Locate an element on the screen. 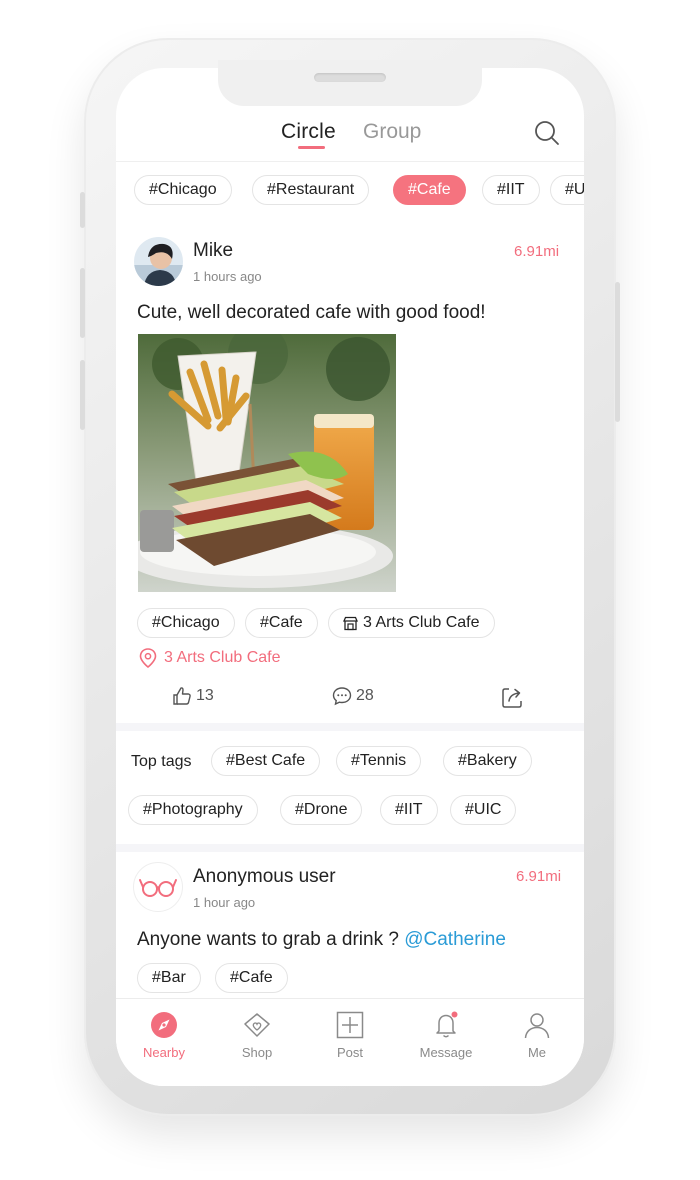 This screenshot has height=1180, width=700. volume-up-button is located at coordinates (82, 303).